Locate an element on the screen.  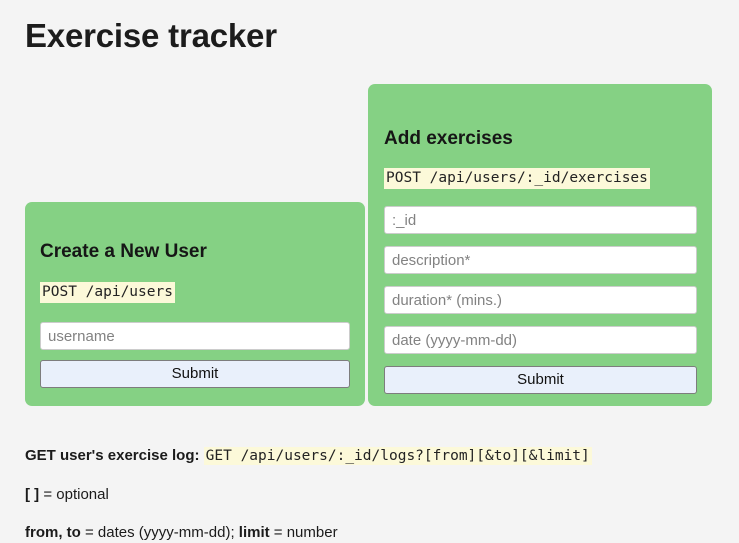
exercise-date-input is located at coordinates (540, 340).